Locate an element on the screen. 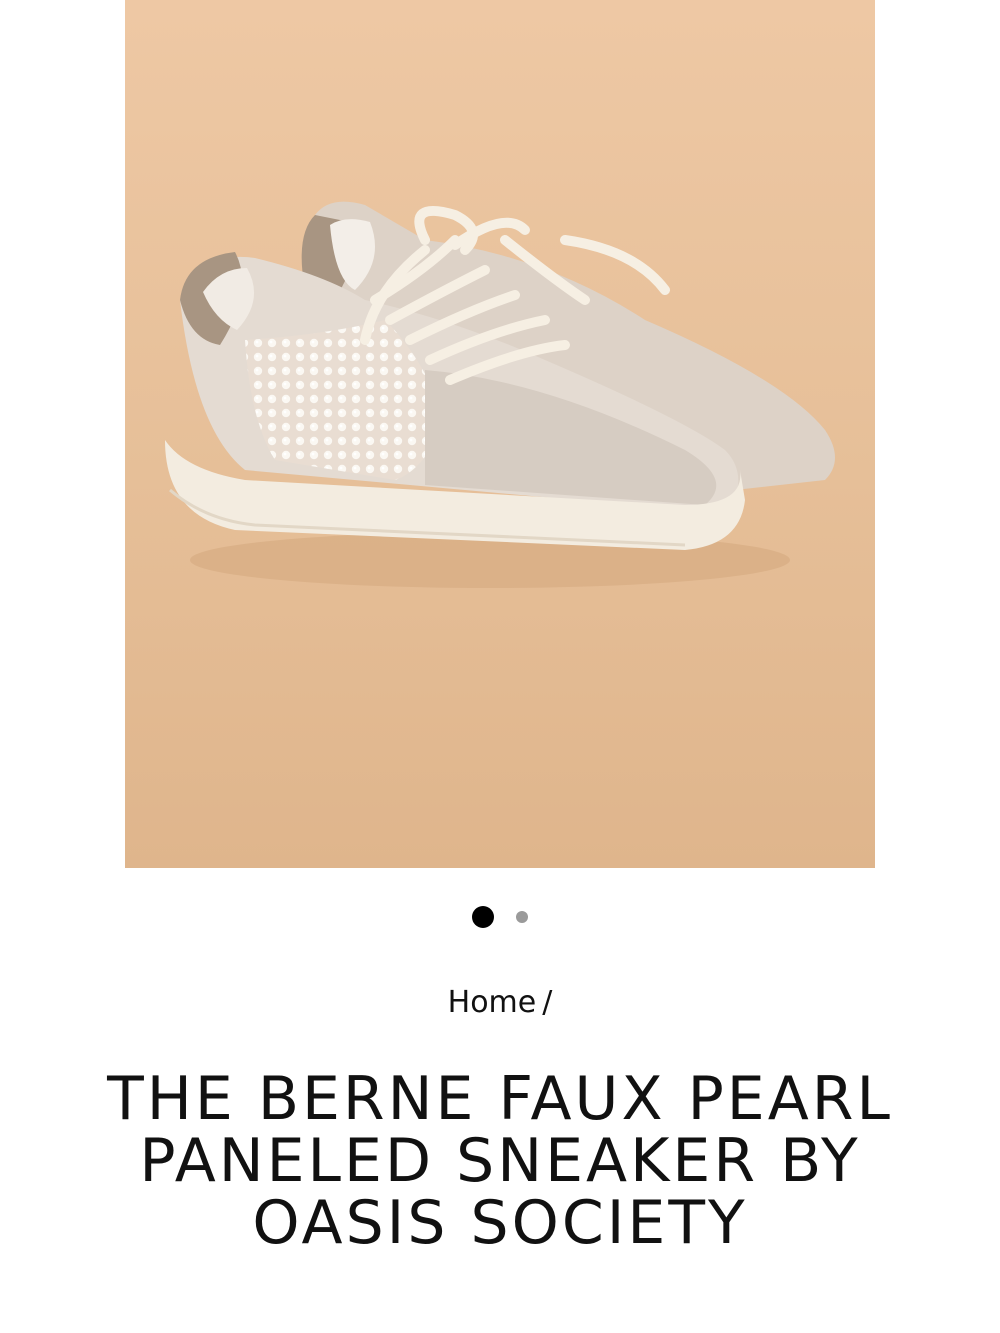 This screenshot has height=1333, width=1000. breadcrumb: Home / is located at coordinates (500, 1002).